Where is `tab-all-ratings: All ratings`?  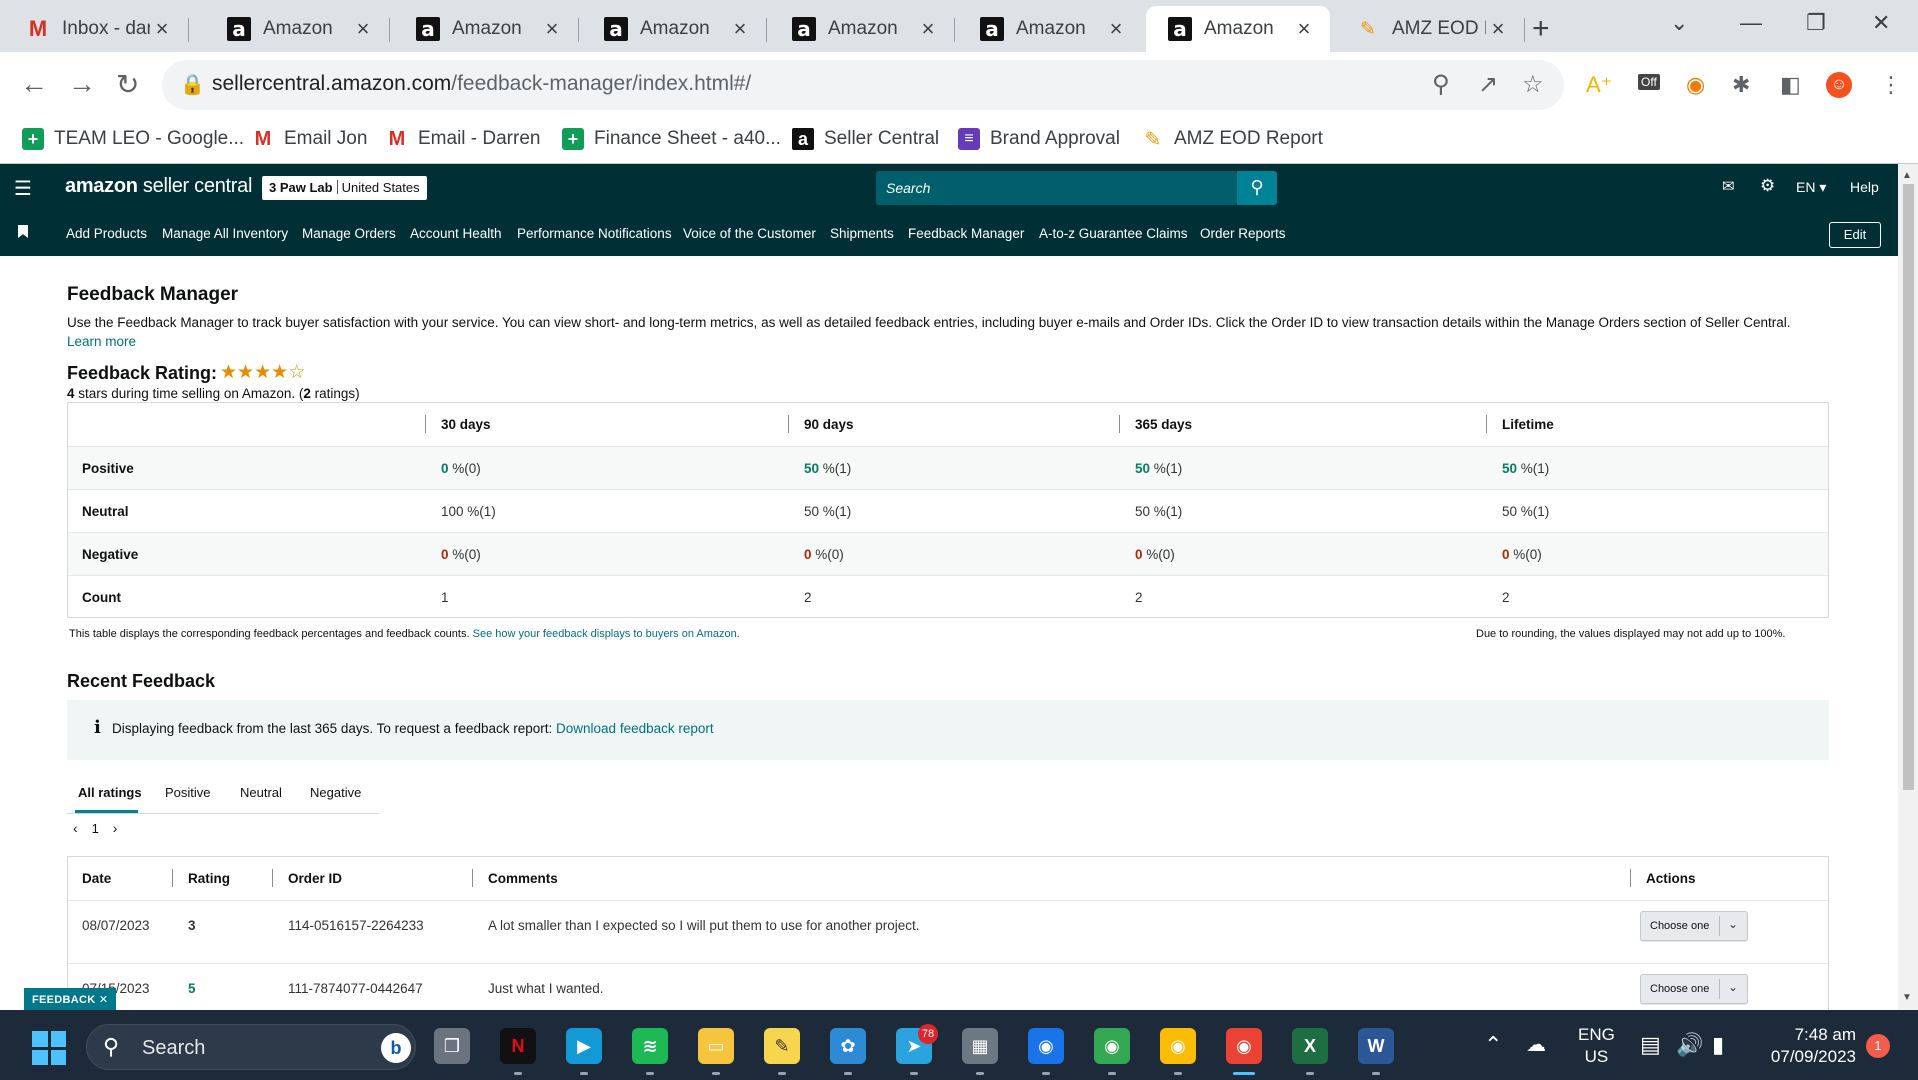 tab-all-ratings: All ratings is located at coordinates (110, 792).